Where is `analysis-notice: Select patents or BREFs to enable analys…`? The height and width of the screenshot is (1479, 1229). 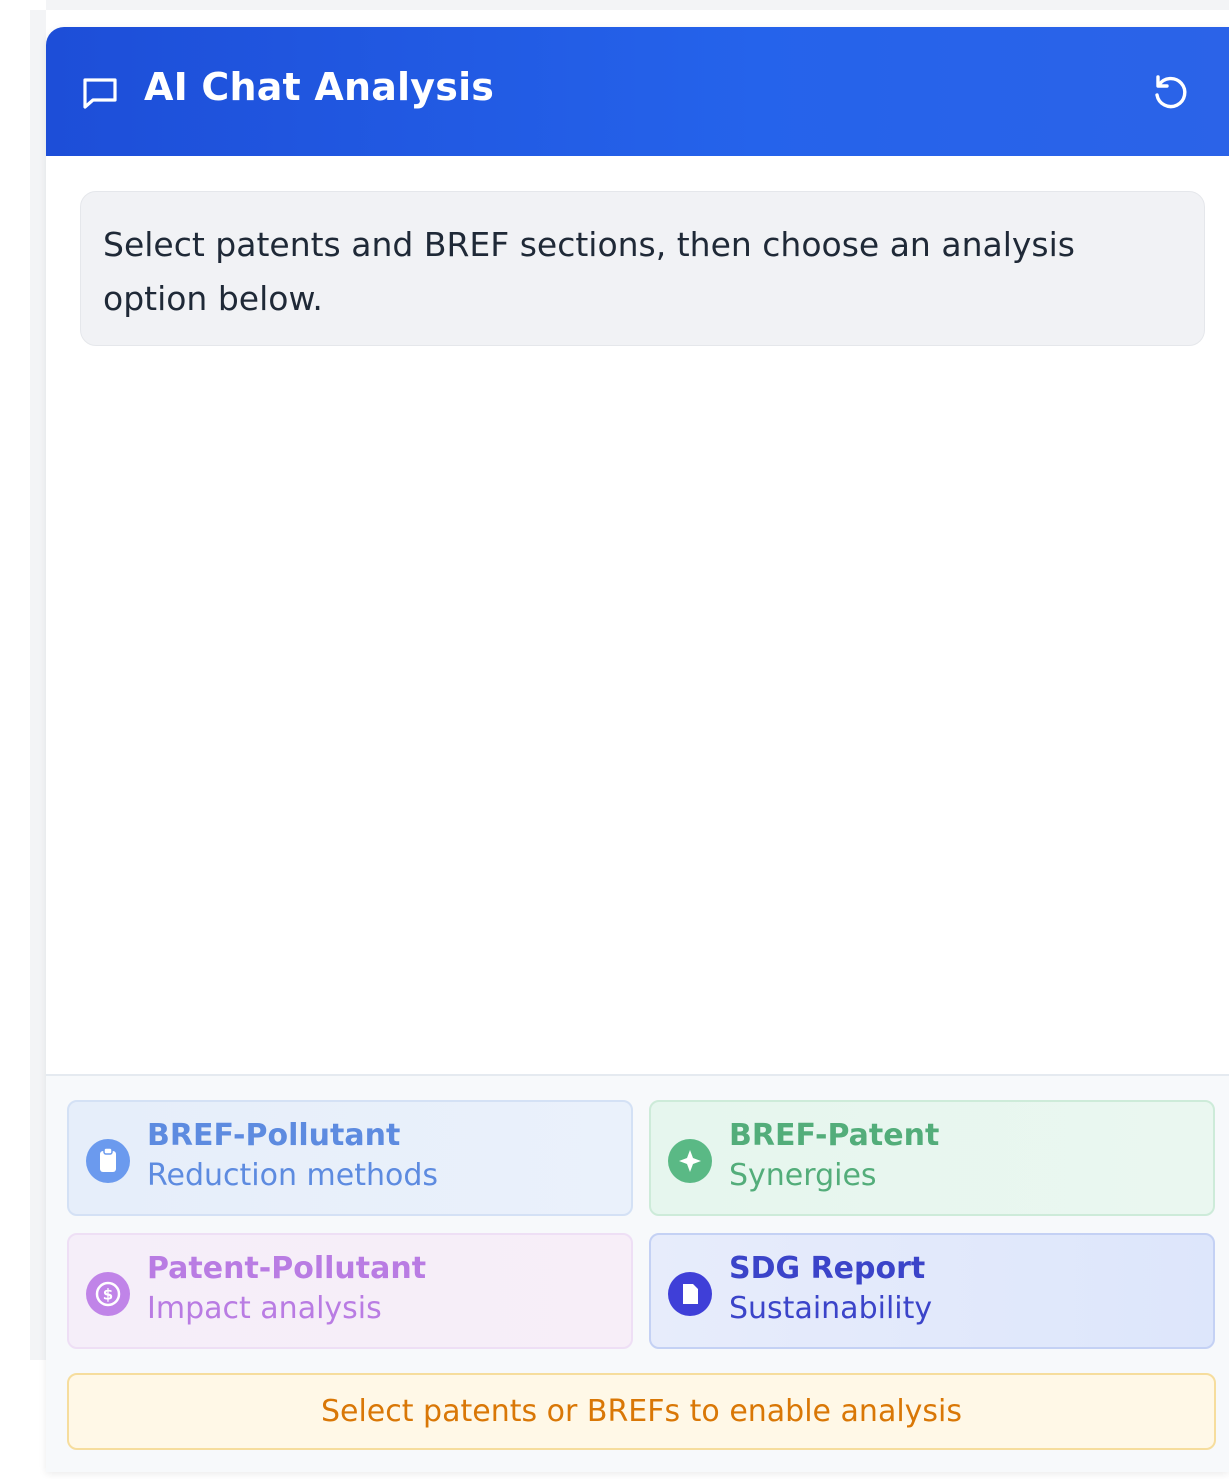
analysis-notice: Select patents or BREFs to enable analys… is located at coordinates (641, 1411).